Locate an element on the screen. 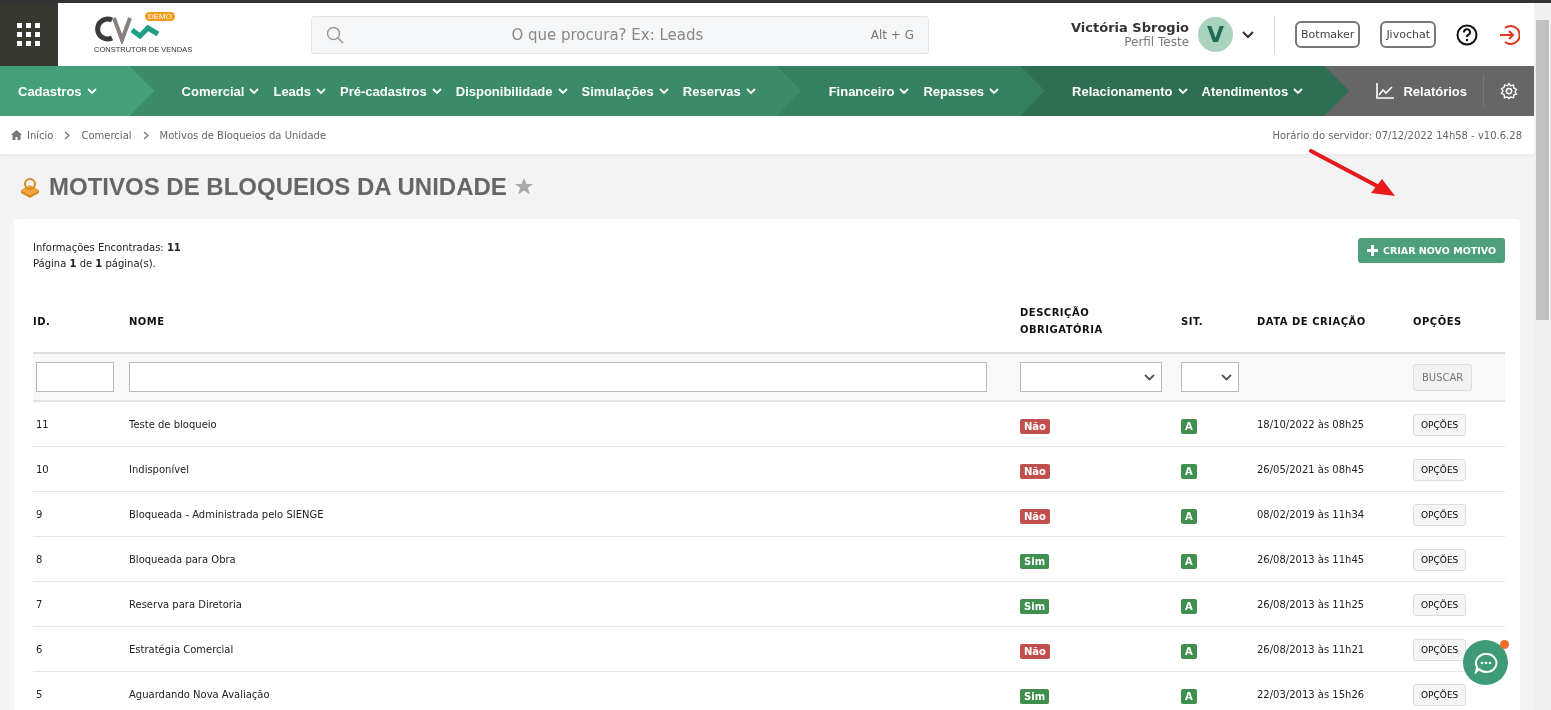  name-cell-text: Bloqueada - Administrada pelo SIENGE is located at coordinates (227, 514).